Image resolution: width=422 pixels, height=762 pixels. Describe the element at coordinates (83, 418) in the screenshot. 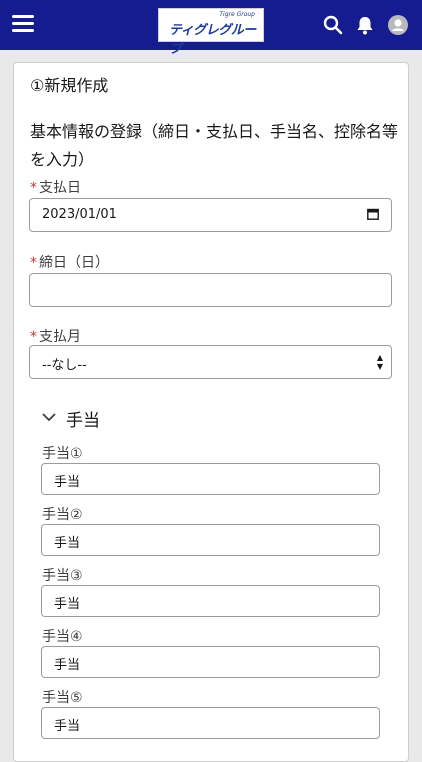

I see `allowance-section-title: 手当` at that location.